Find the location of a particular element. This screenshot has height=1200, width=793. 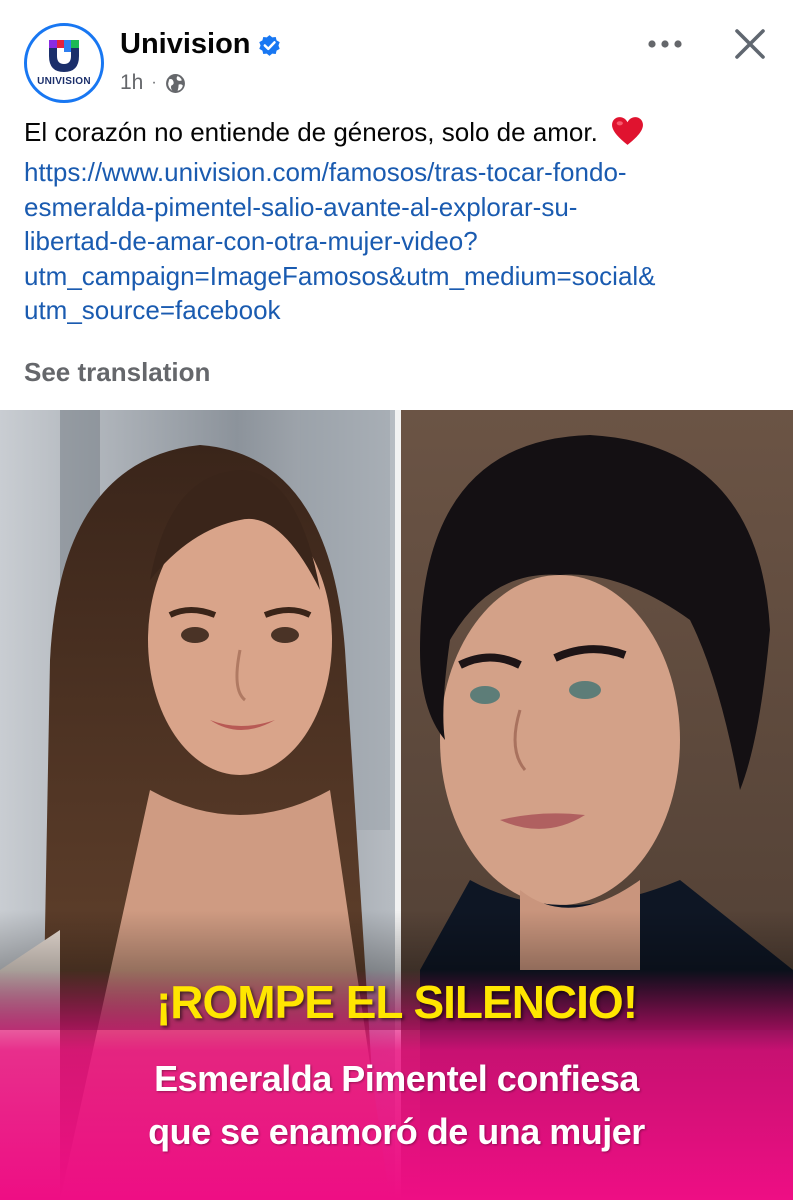

univision-logo-icon is located at coordinates (64, 56).